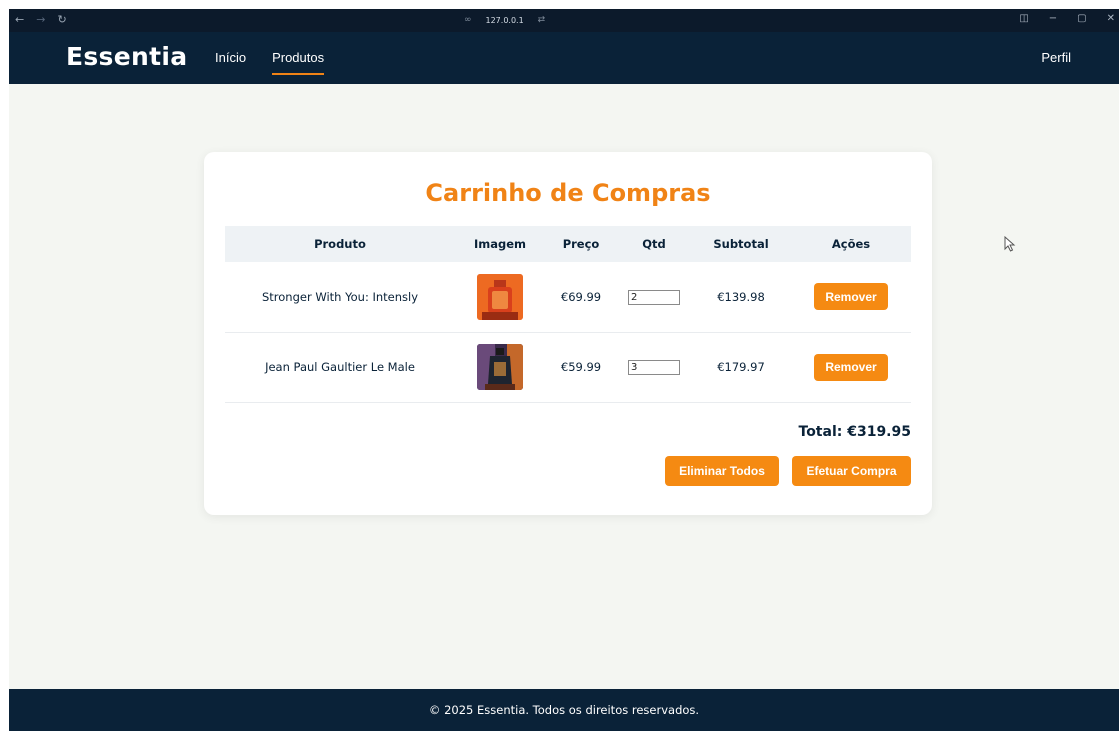 Image resolution: width=1119 pixels, height=731 pixels. I want to click on product-name: Jean Paul Gaultier Le Male, so click(340, 367).